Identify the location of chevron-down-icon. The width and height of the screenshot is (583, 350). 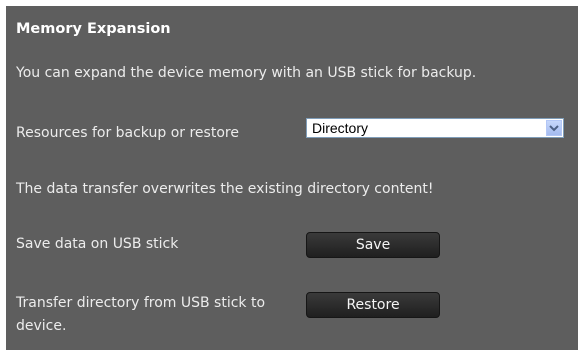
(554, 128).